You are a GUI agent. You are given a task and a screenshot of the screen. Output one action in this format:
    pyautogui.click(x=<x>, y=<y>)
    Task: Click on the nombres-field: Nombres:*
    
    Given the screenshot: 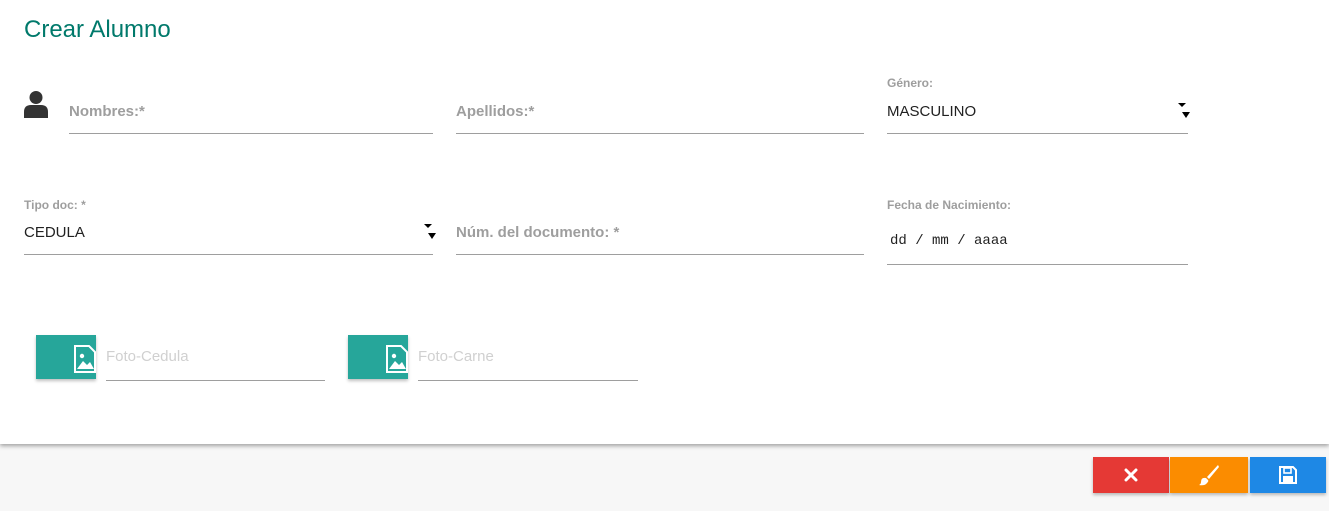 What is the action you would take?
    pyautogui.click(x=251, y=112)
    